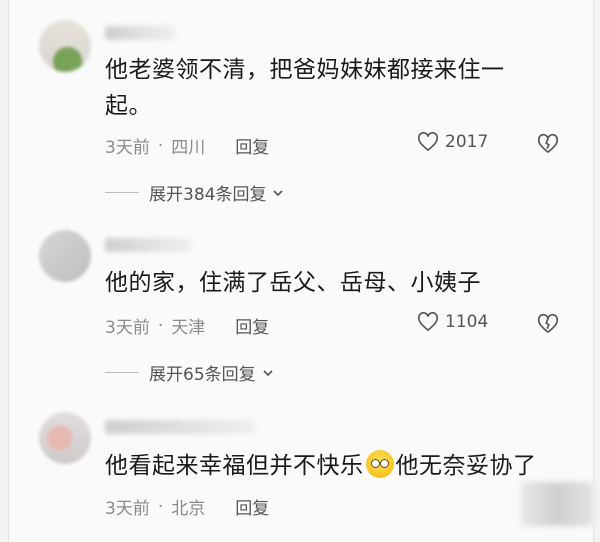 This screenshot has height=542, width=600. What do you see at coordinates (467, 142) in the screenshot?
I see `like-count: 2017` at bounding box center [467, 142].